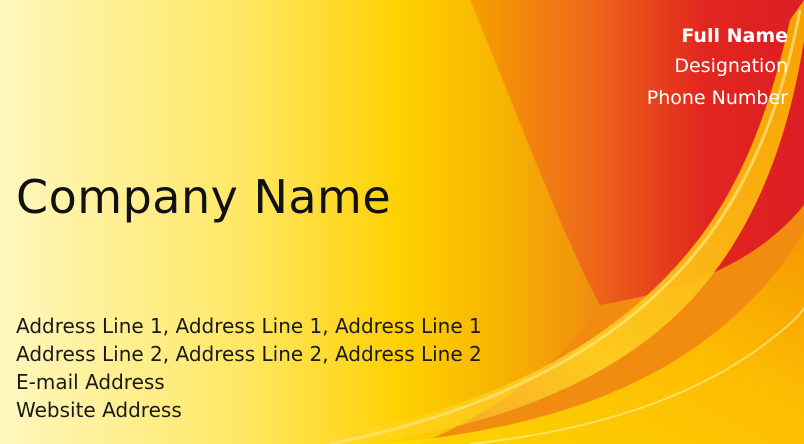 Image resolution: width=804 pixels, height=444 pixels. Describe the element at coordinates (717, 98) in the screenshot. I see `phone-number: Phone Number` at that location.